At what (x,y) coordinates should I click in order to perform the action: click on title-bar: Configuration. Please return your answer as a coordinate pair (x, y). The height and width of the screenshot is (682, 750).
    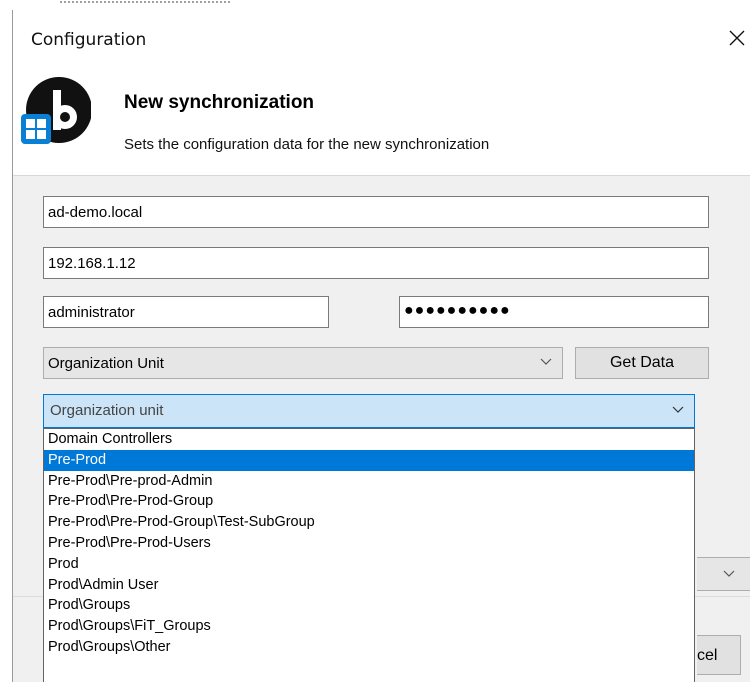
    Looking at the image, I should click on (381, 30).